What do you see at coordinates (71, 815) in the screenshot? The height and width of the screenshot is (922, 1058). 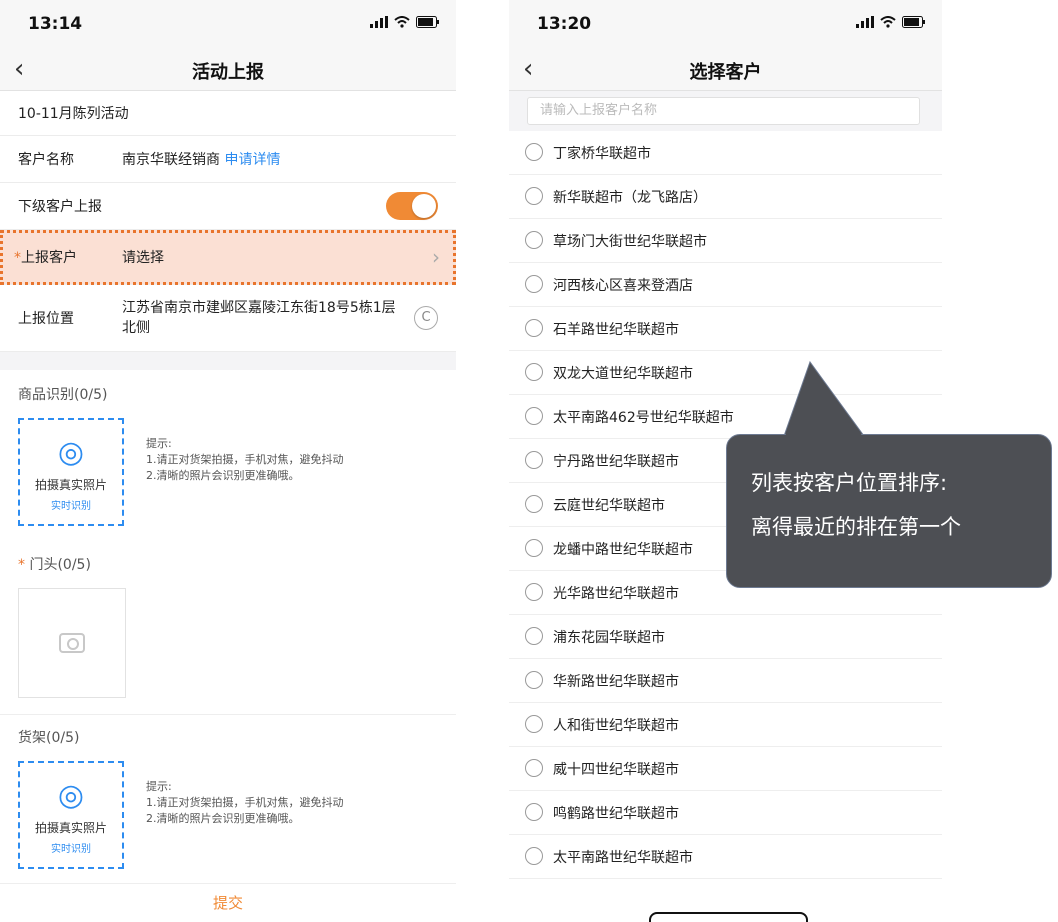 I see `shelf-scan-button: ◎ 拍摄真实照片 实时识别` at bounding box center [71, 815].